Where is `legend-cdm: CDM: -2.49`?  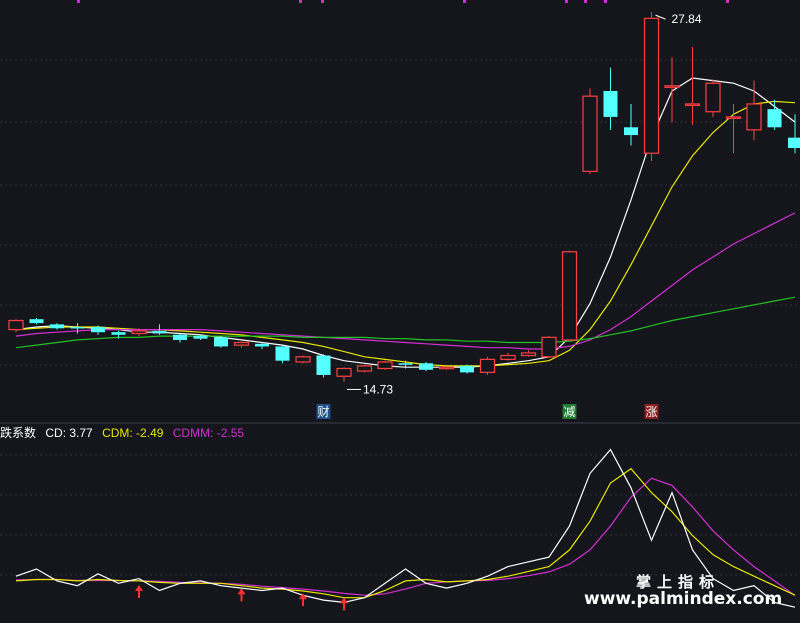
legend-cdm: CDM: -2.49 is located at coordinates (133, 433).